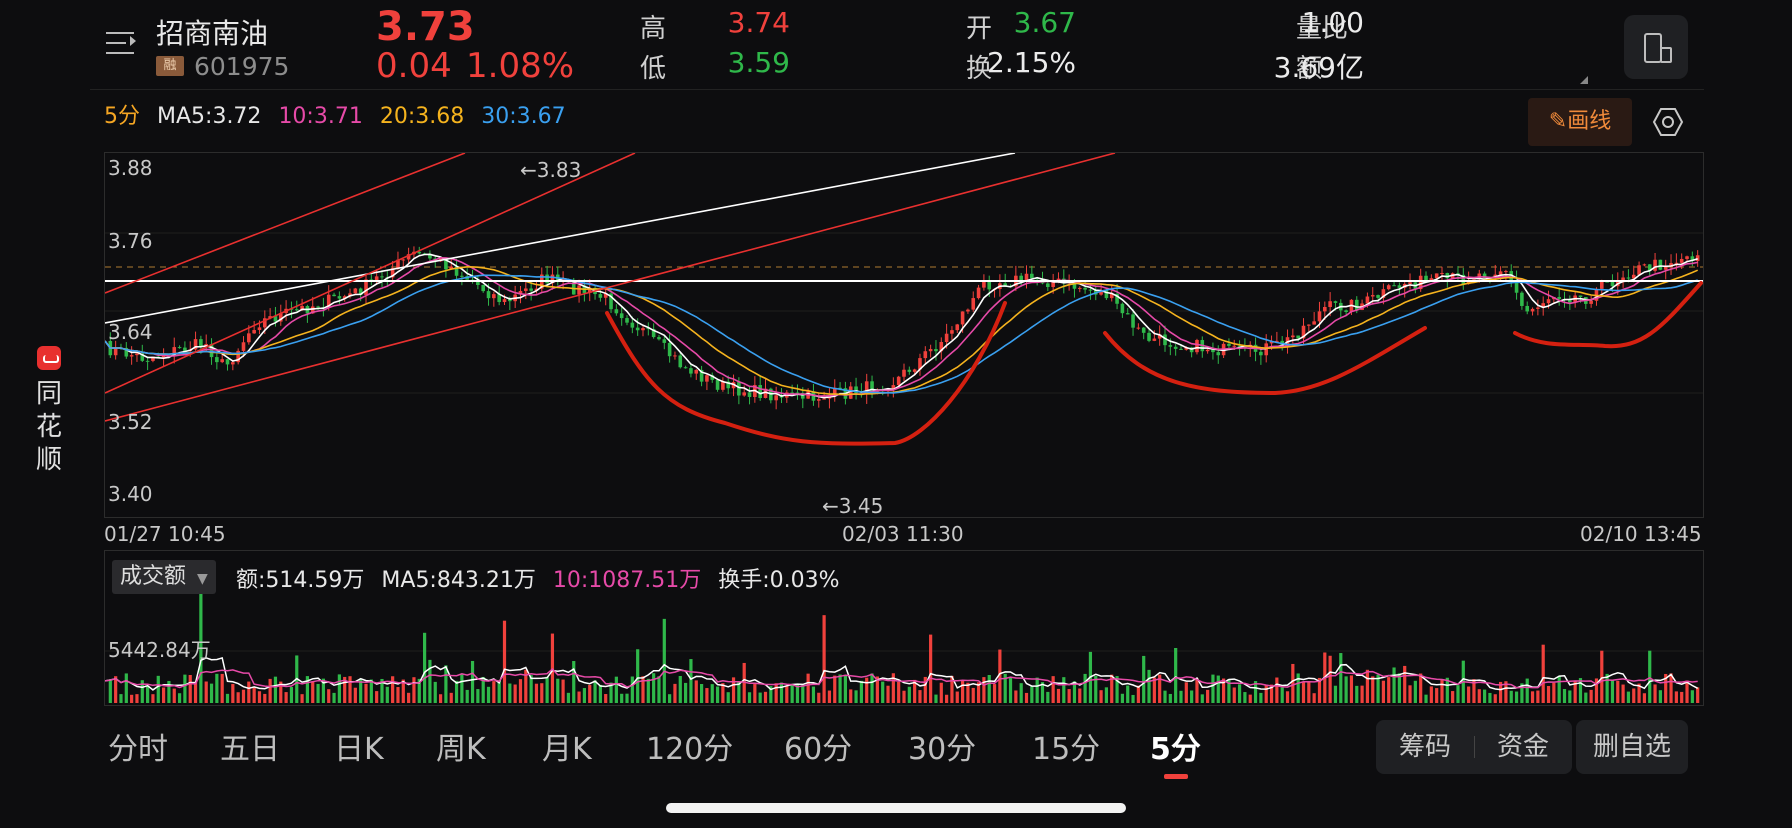 This screenshot has height=828, width=1792. I want to click on tab-5min: 5分, so click(1175, 746).